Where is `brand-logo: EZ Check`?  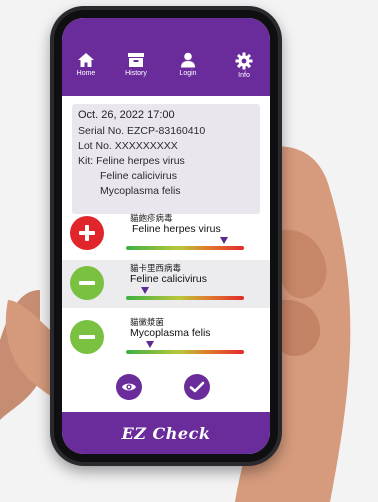
brand-logo: EZ Check is located at coordinates (166, 433).